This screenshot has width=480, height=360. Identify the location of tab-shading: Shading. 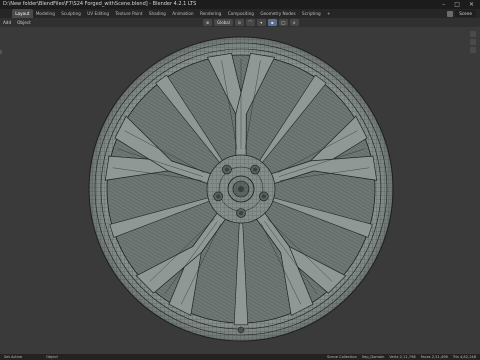
(157, 13).